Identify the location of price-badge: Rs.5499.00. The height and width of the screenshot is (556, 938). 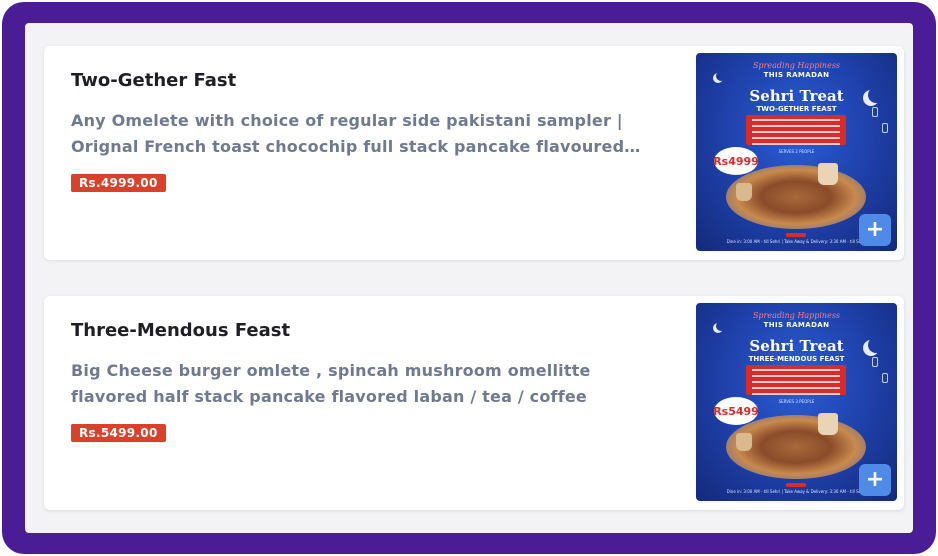
(118, 433).